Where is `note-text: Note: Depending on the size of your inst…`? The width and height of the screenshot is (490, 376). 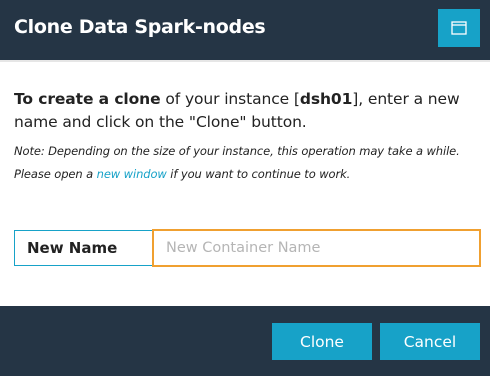 note-text: Note: Depending on the size of your inst… is located at coordinates (250, 163).